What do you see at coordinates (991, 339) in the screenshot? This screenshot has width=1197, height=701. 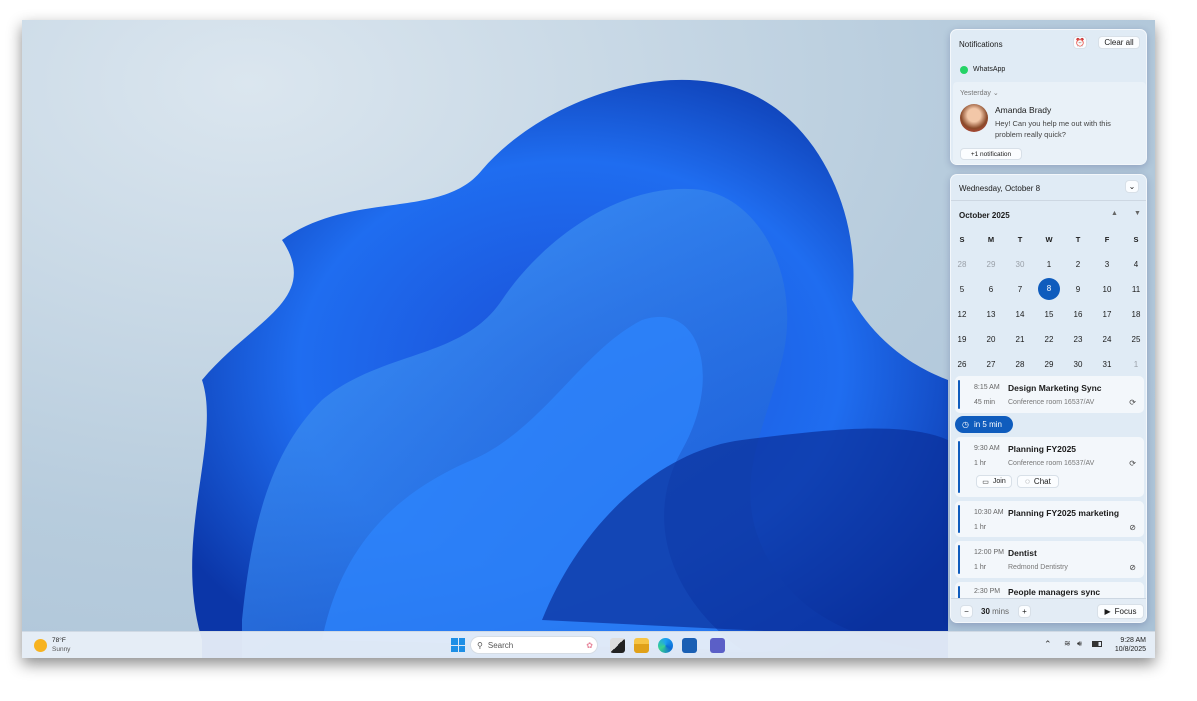 I see `calendar-day: 20` at bounding box center [991, 339].